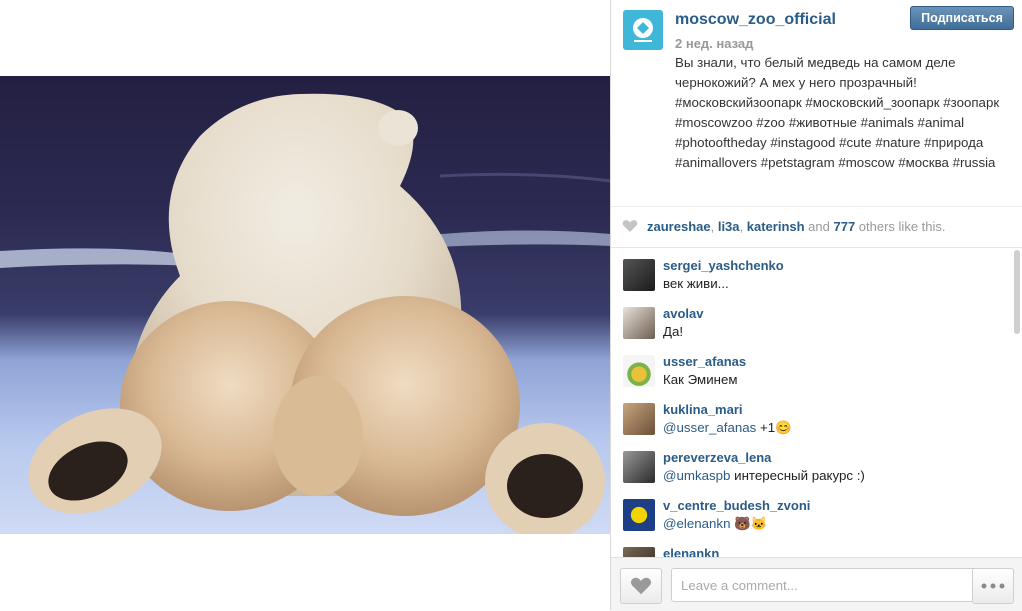 The width and height of the screenshot is (1022, 611). Describe the element at coordinates (703, 409) in the screenshot. I see `comment-username: kuklina_mari` at that location.